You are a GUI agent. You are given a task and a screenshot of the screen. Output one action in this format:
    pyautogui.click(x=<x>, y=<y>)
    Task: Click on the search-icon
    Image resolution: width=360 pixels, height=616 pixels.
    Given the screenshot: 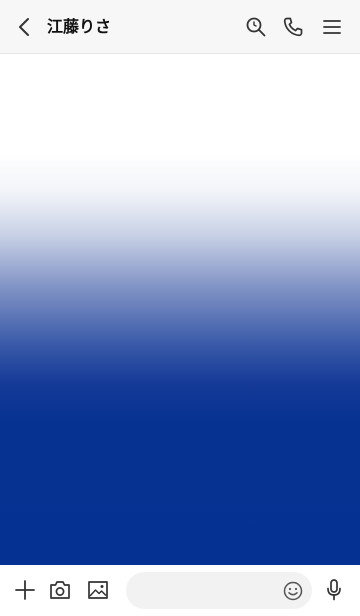 What is the action you would take?
    pyautogui.click(x=256, y=27)
    